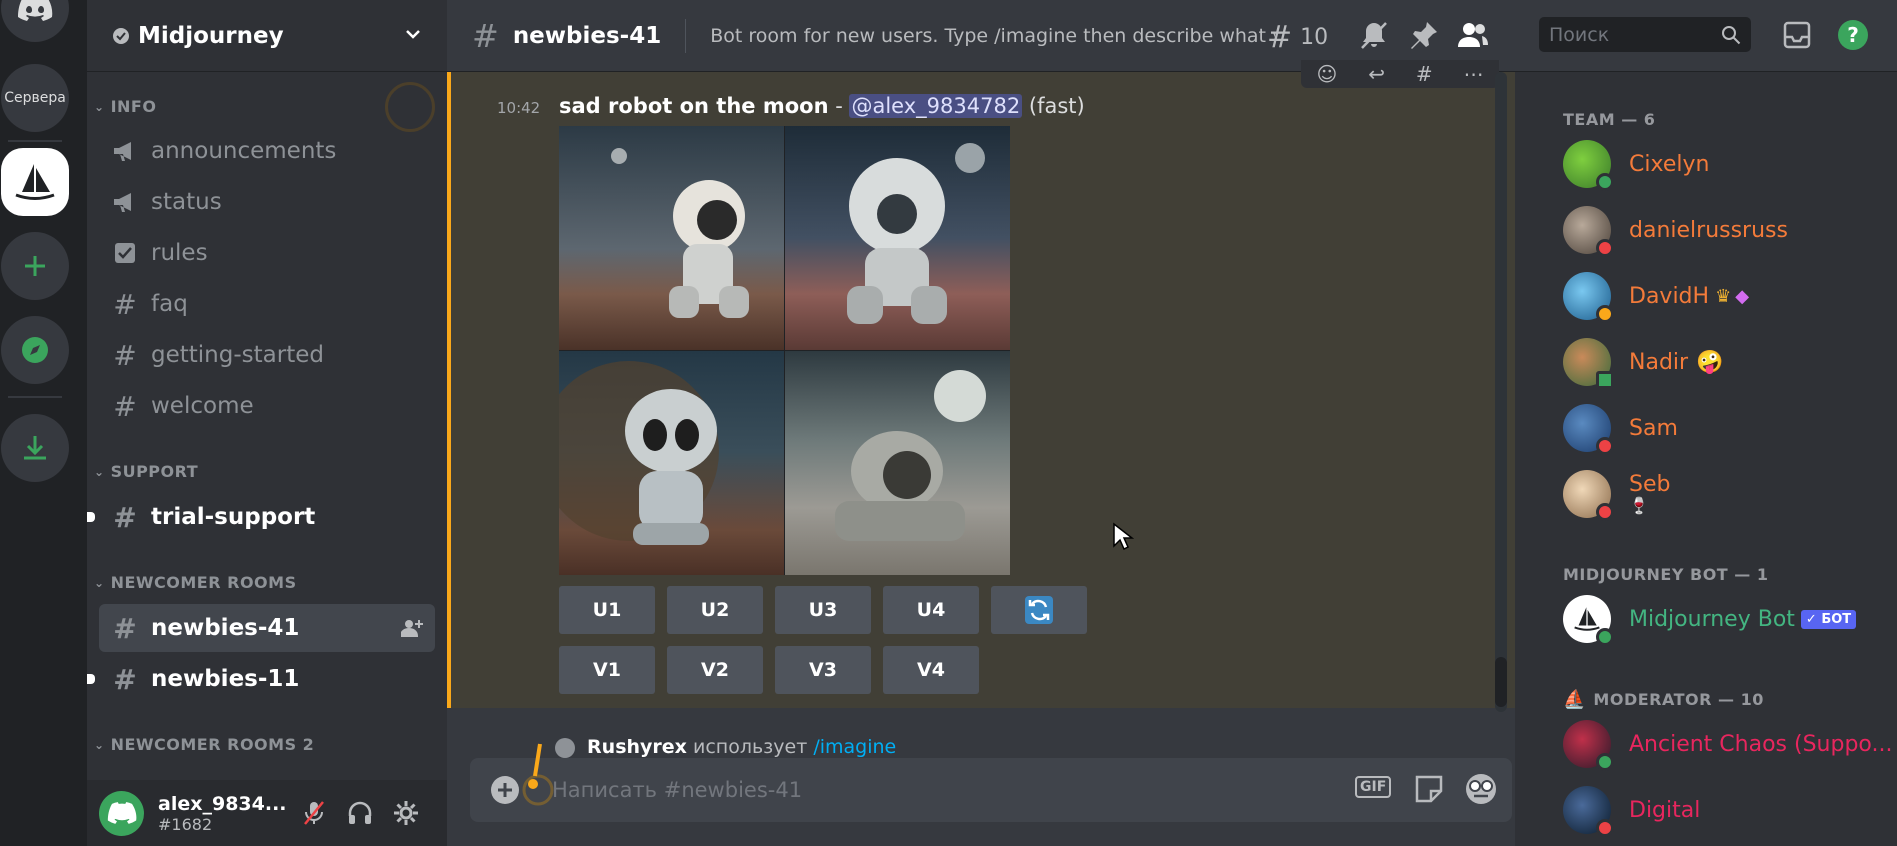 The image size is (1897, 846). Describe the element at coordinates (35, 21) in the screenshot. I see `discord-home-button` at that location.